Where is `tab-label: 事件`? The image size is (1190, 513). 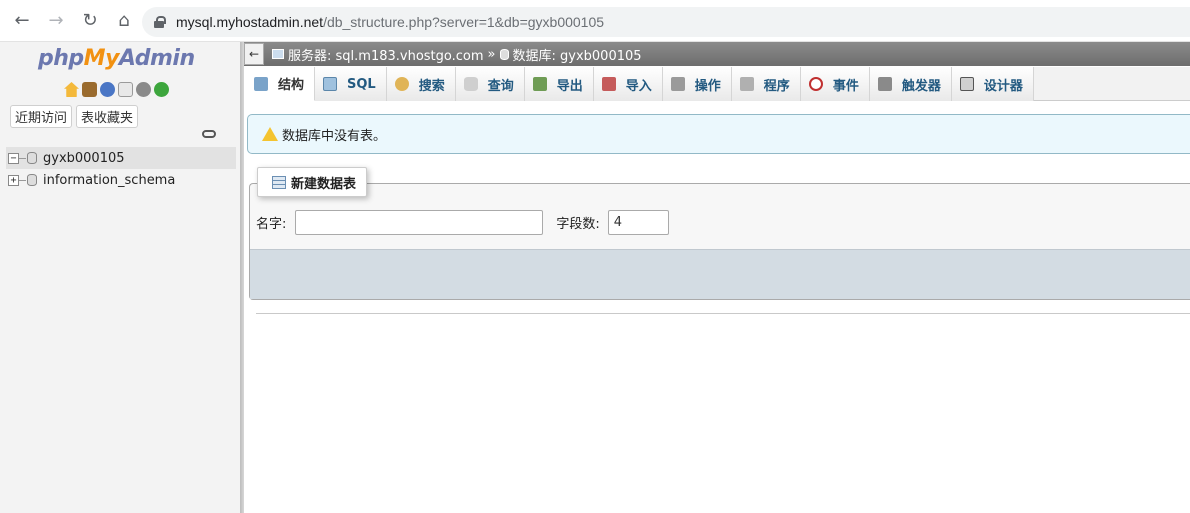 tab-label: 事件 is located at coordinates (845, 86).